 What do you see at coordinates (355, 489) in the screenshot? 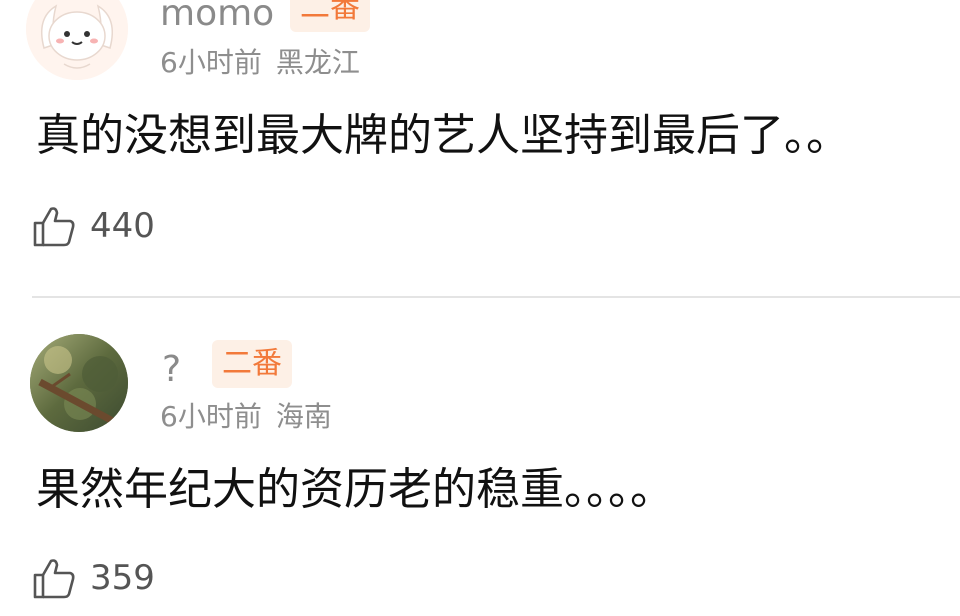
I see `comment-text: 果然年纪大的资历老的稳重。。。。` at bounding box center [355, 489].